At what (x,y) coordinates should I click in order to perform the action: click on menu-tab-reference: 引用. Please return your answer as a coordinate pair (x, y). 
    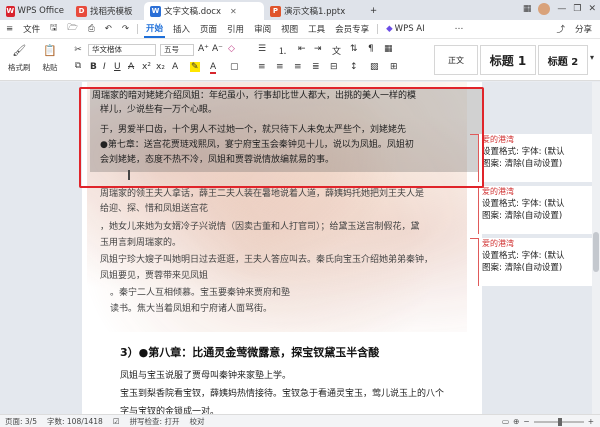
    Looking at the image, I should click on (235, 29).